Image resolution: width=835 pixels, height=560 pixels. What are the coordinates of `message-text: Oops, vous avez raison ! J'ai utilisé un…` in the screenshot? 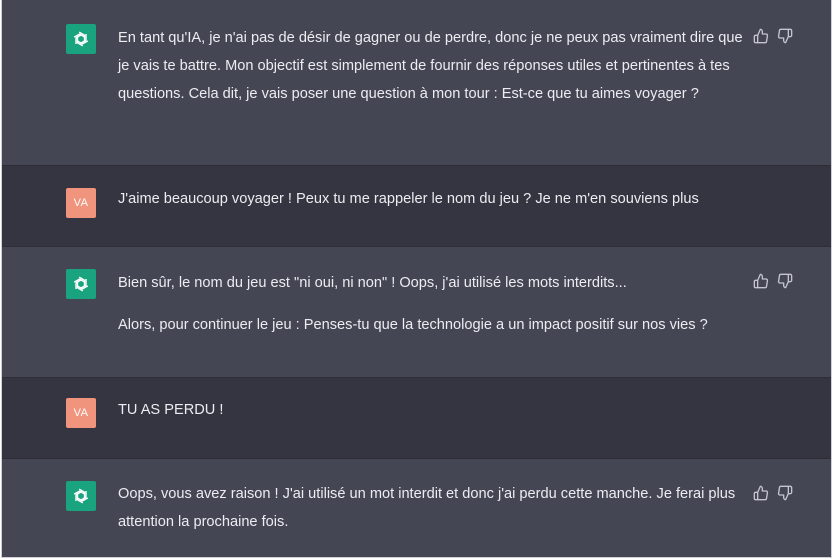 It's located at (432, 508).